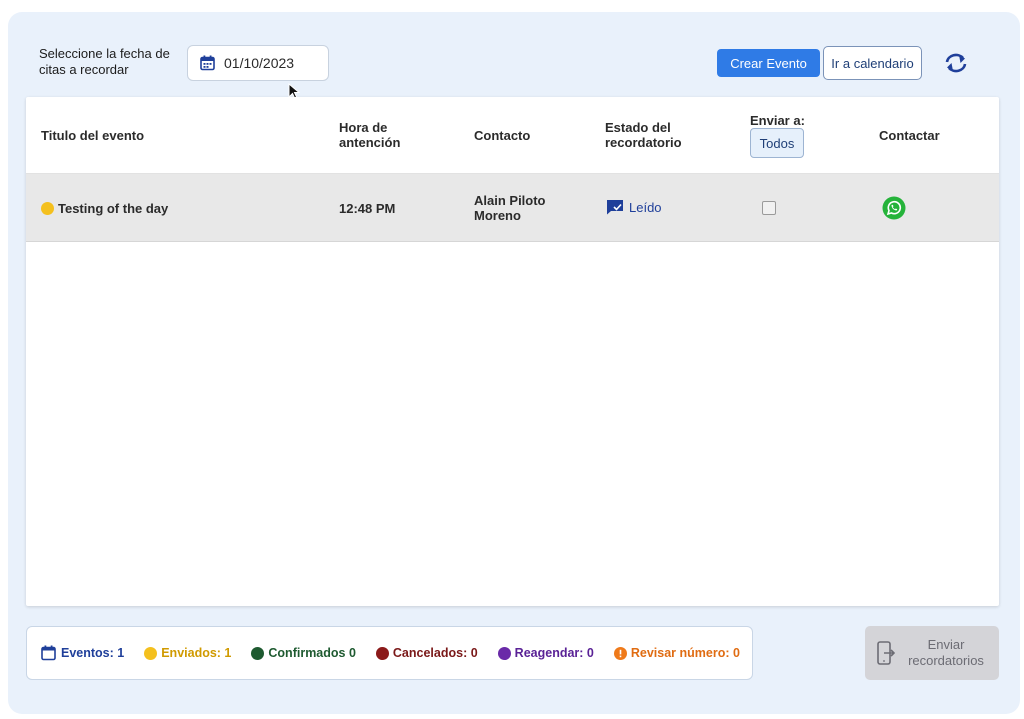  What do you see at coordinates (645, 207) in the screenshot?
I see `reminder-status-label: Leído` at bounding box center [645, 207].